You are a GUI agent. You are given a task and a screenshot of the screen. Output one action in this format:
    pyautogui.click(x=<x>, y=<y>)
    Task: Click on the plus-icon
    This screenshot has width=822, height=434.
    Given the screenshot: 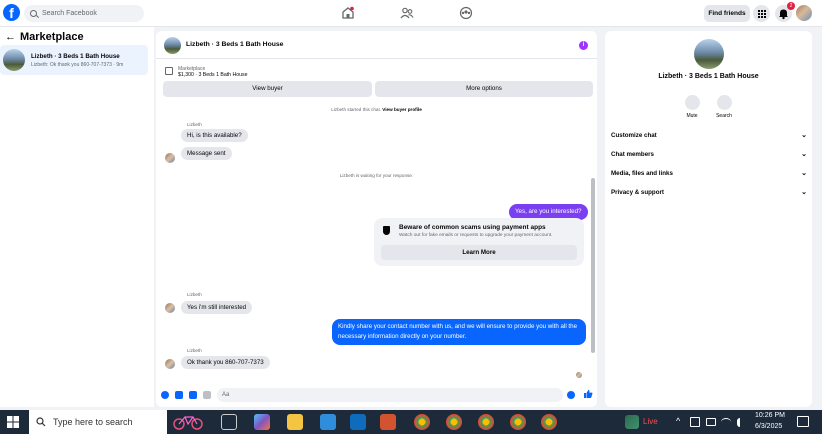 What is the action you would take?
    pyautogui.click(x=165, y=395)
    